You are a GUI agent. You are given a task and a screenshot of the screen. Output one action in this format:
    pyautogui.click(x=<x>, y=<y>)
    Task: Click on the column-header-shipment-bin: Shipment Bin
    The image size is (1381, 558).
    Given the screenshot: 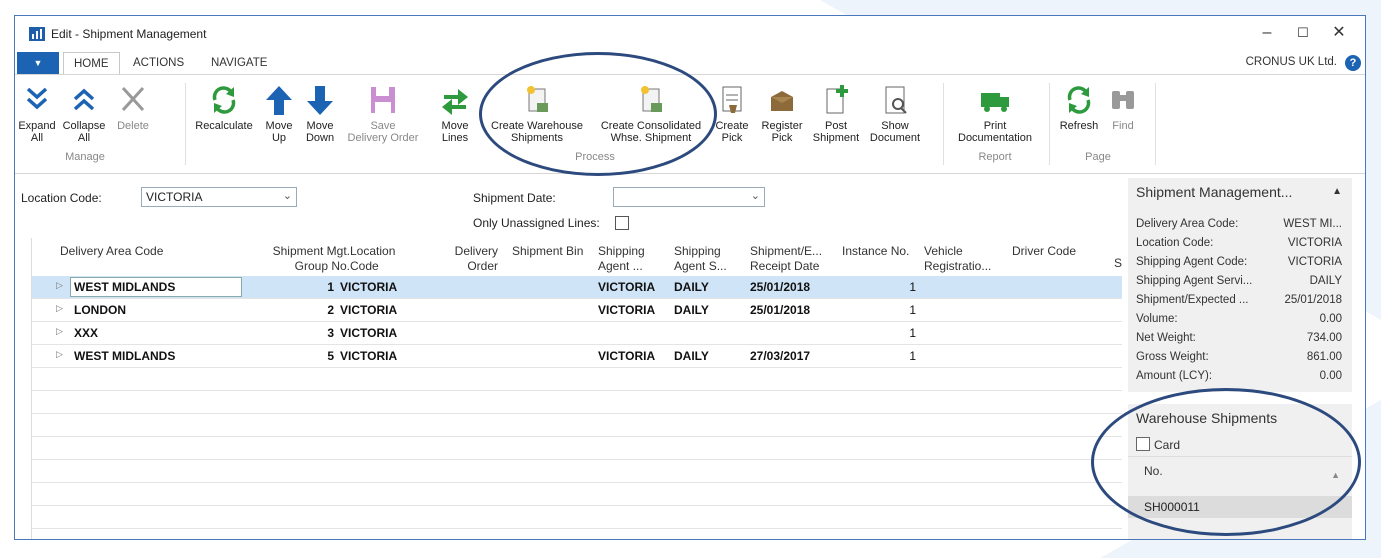 What is the action you would take?
    pyautogui.click(x=547, y=251)
    